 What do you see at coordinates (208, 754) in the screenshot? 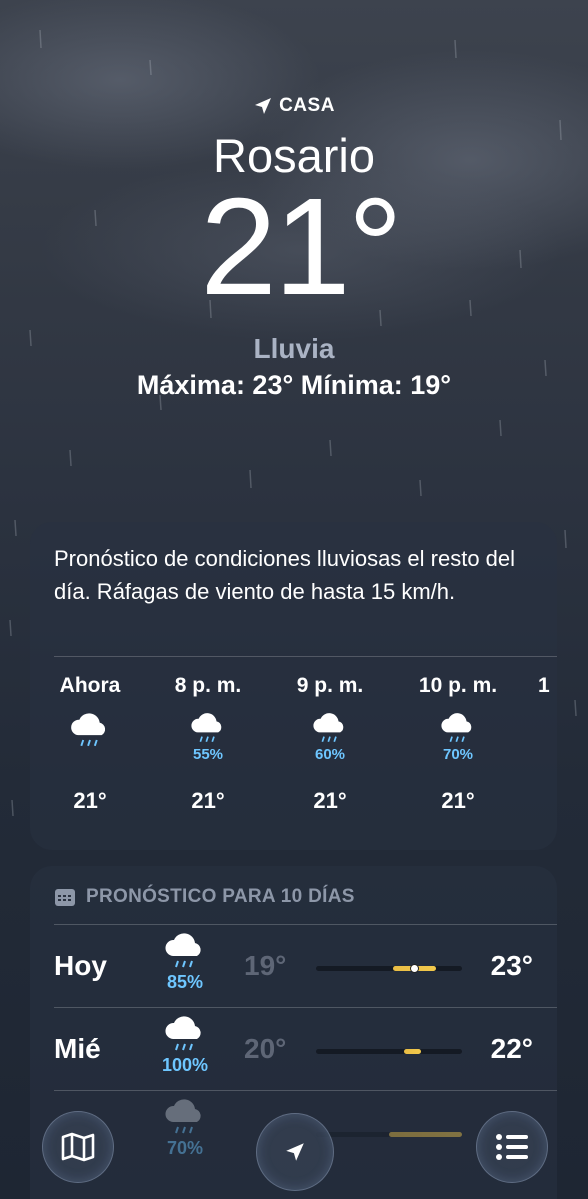
I see `precip-chance: 55%` at bounding box center [208, 754].